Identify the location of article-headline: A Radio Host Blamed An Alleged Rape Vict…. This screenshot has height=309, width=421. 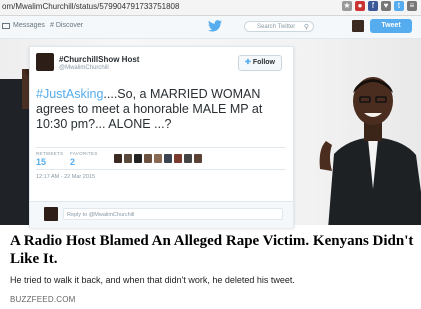
(212, 250).